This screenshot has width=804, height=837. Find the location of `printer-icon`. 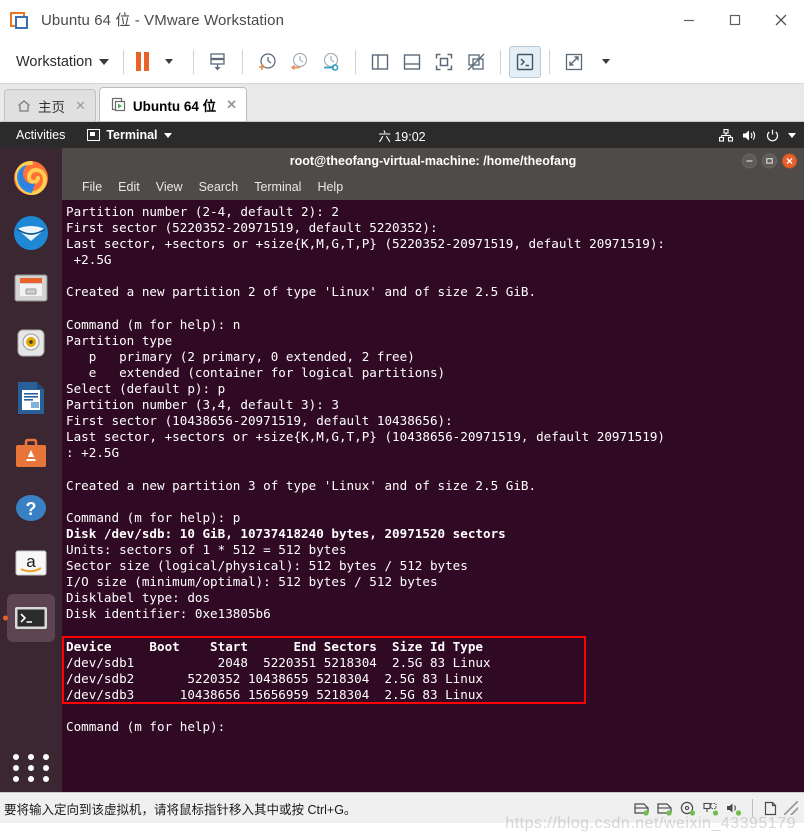

printer-icon is located at coordinates (770, 808).